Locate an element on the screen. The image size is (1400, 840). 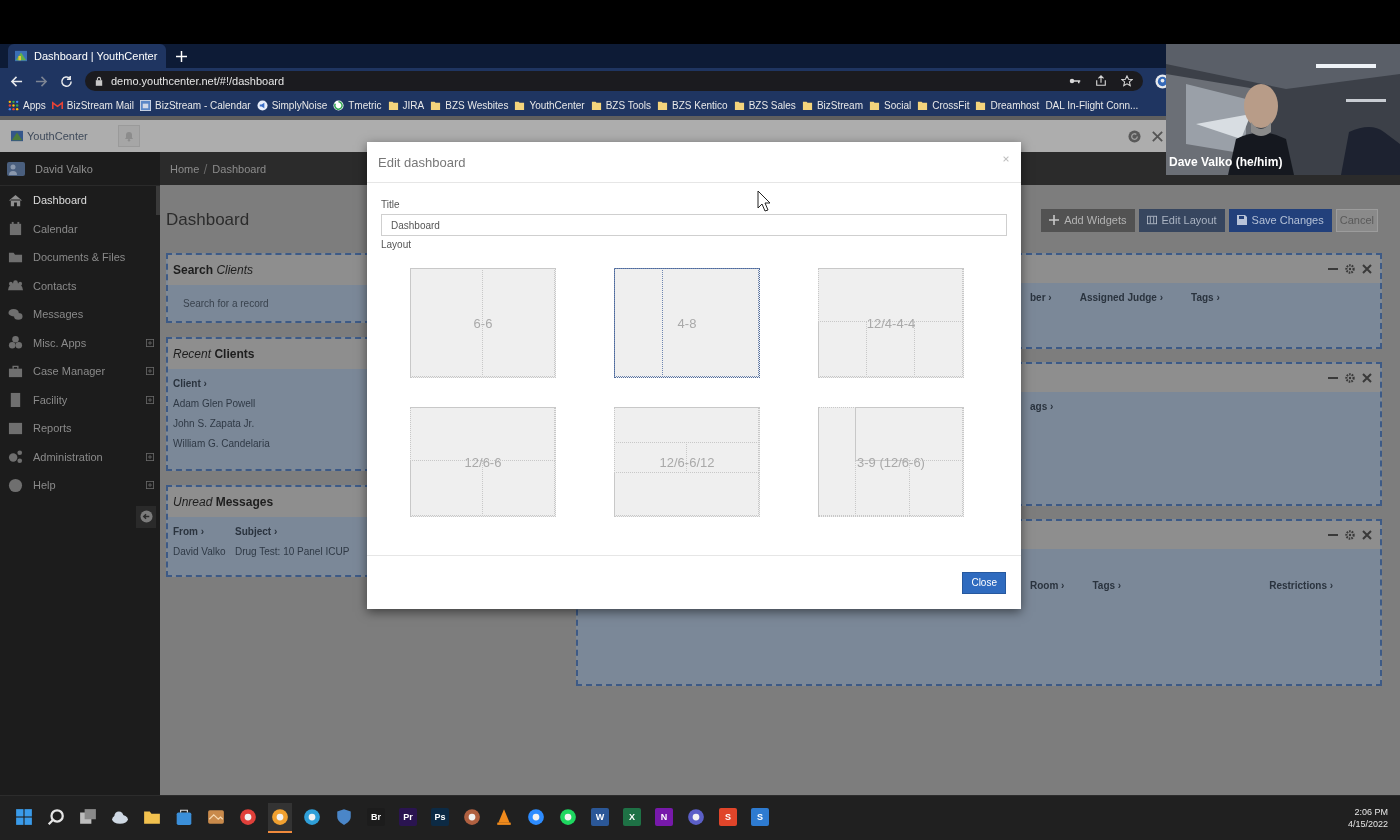
taskbar-app: X is located at coordinates (632, 818).